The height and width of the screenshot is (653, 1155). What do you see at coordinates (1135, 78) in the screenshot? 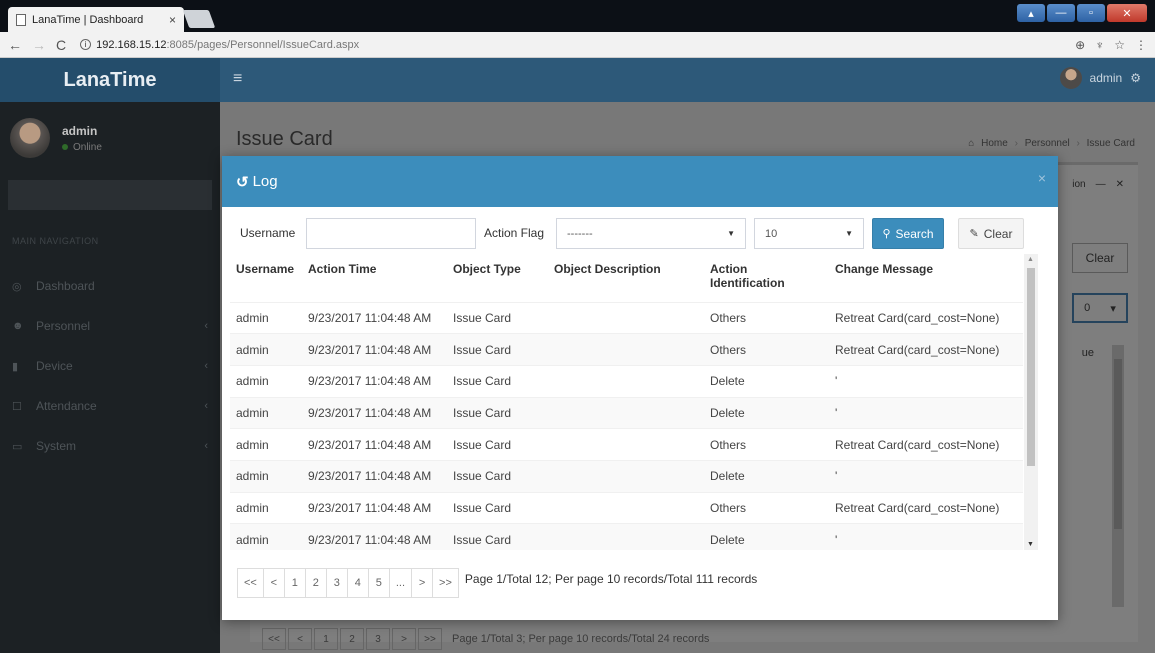
I see `gears-icon: ⚙` at bounding box center [1135, 78].